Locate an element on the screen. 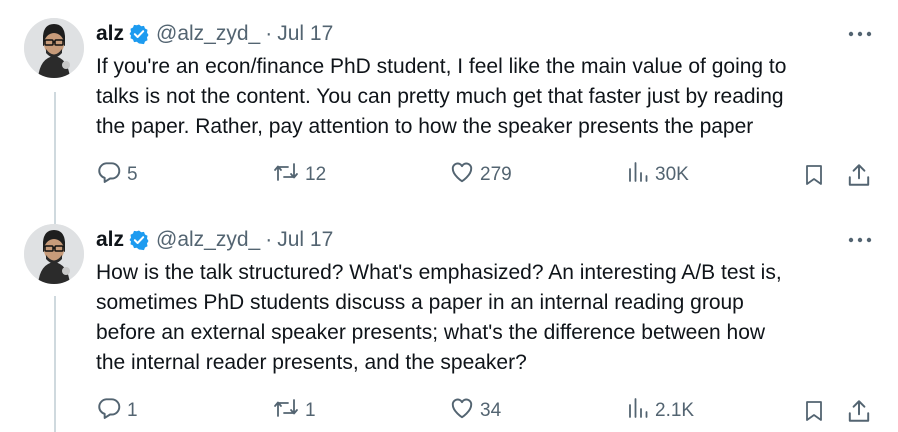 This screenshot has width=898, height=432. reply-button: 5 is located at coordinates (117, 175).